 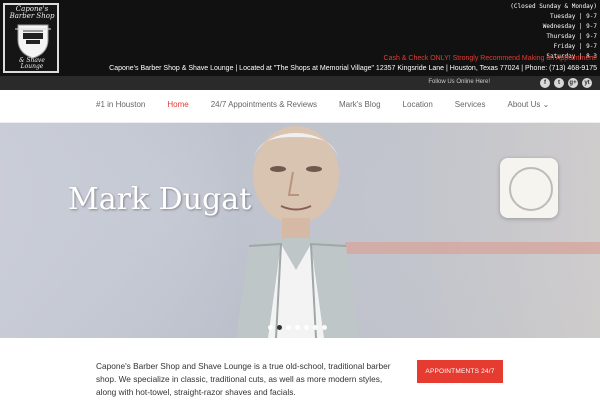 I want to click on nav-item-houston: #1 in Houston, so click(x=120, y=104).